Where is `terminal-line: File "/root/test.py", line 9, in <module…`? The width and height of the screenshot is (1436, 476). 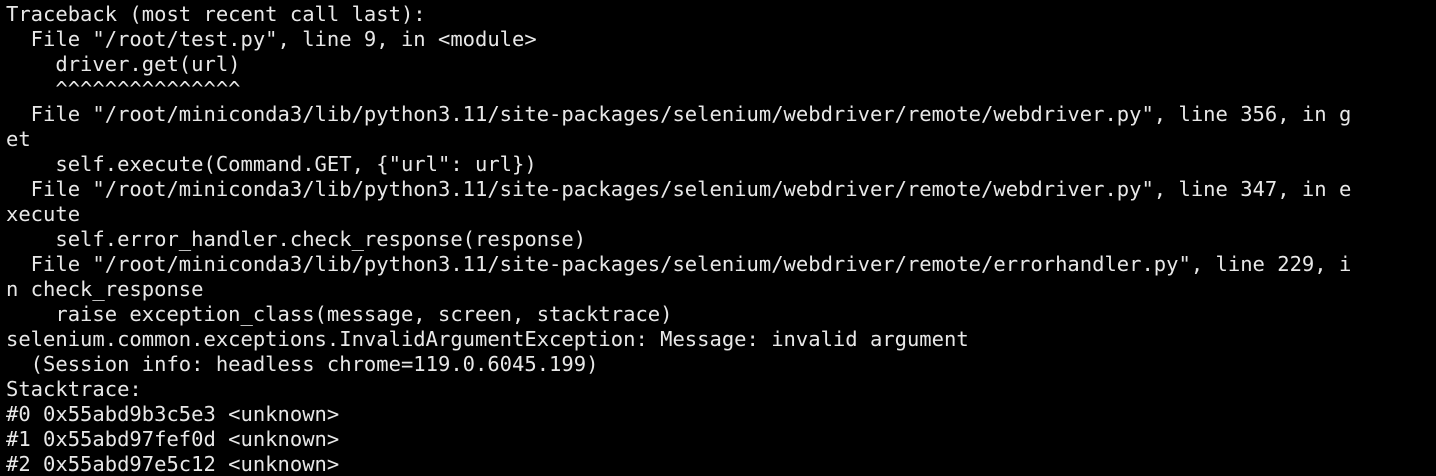
terminal-line: File "/root/test.py", line 9, in <module… is located at coordinates (271, 39).